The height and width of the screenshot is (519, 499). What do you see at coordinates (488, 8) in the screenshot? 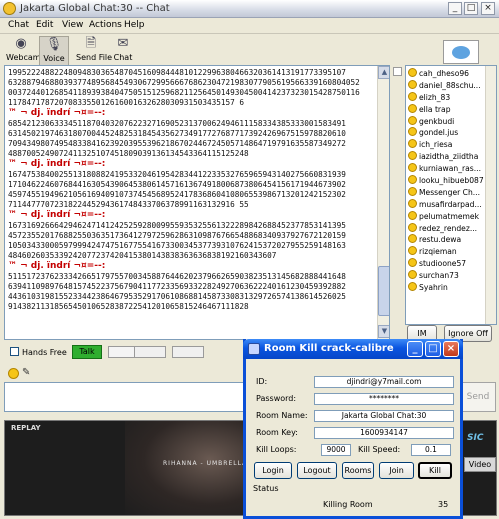
I see `close-button: ×` at bounding box center [488, 8].